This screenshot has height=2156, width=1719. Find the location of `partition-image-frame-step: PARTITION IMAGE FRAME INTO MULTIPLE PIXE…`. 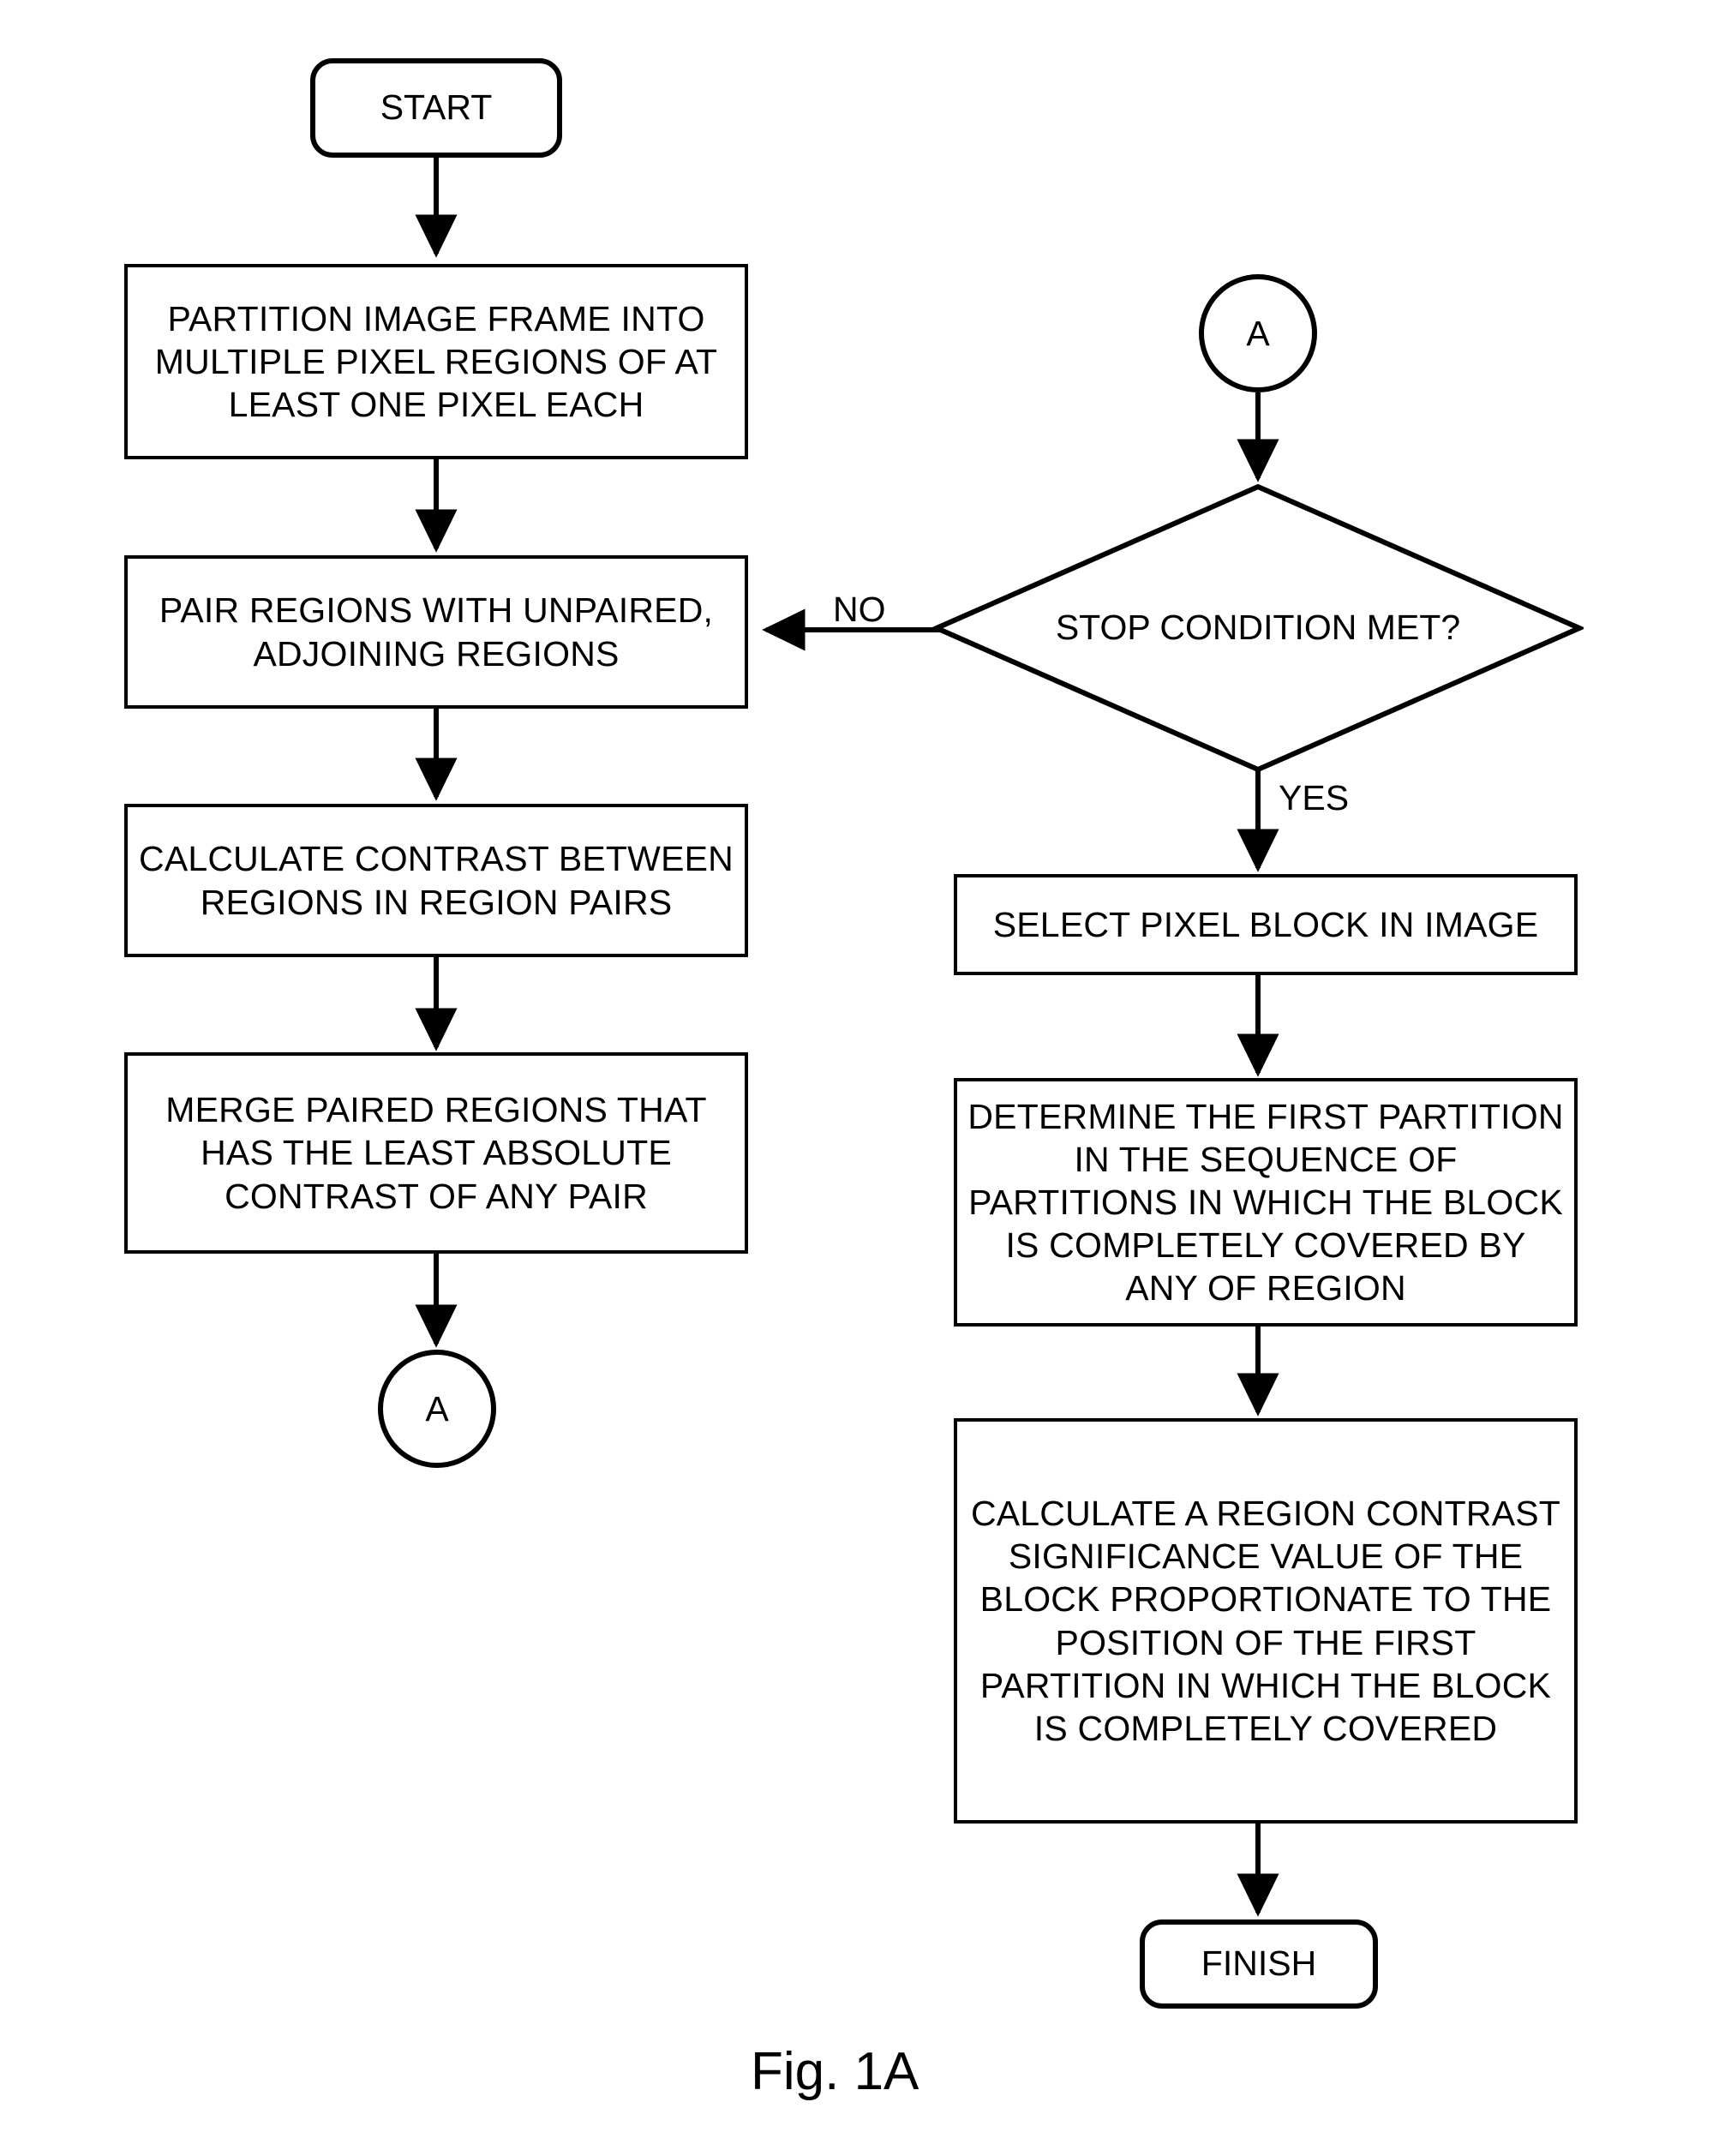

partition-image-frame-step: PARTITION IMAGE FRAME INTO MULTIPLE PIXE… is located at coordinates (436, 361).